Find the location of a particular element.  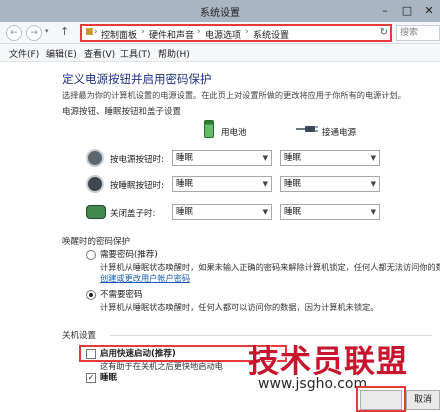

breadcrumb-item: 系统设置 is located at coordinates (271, 34).